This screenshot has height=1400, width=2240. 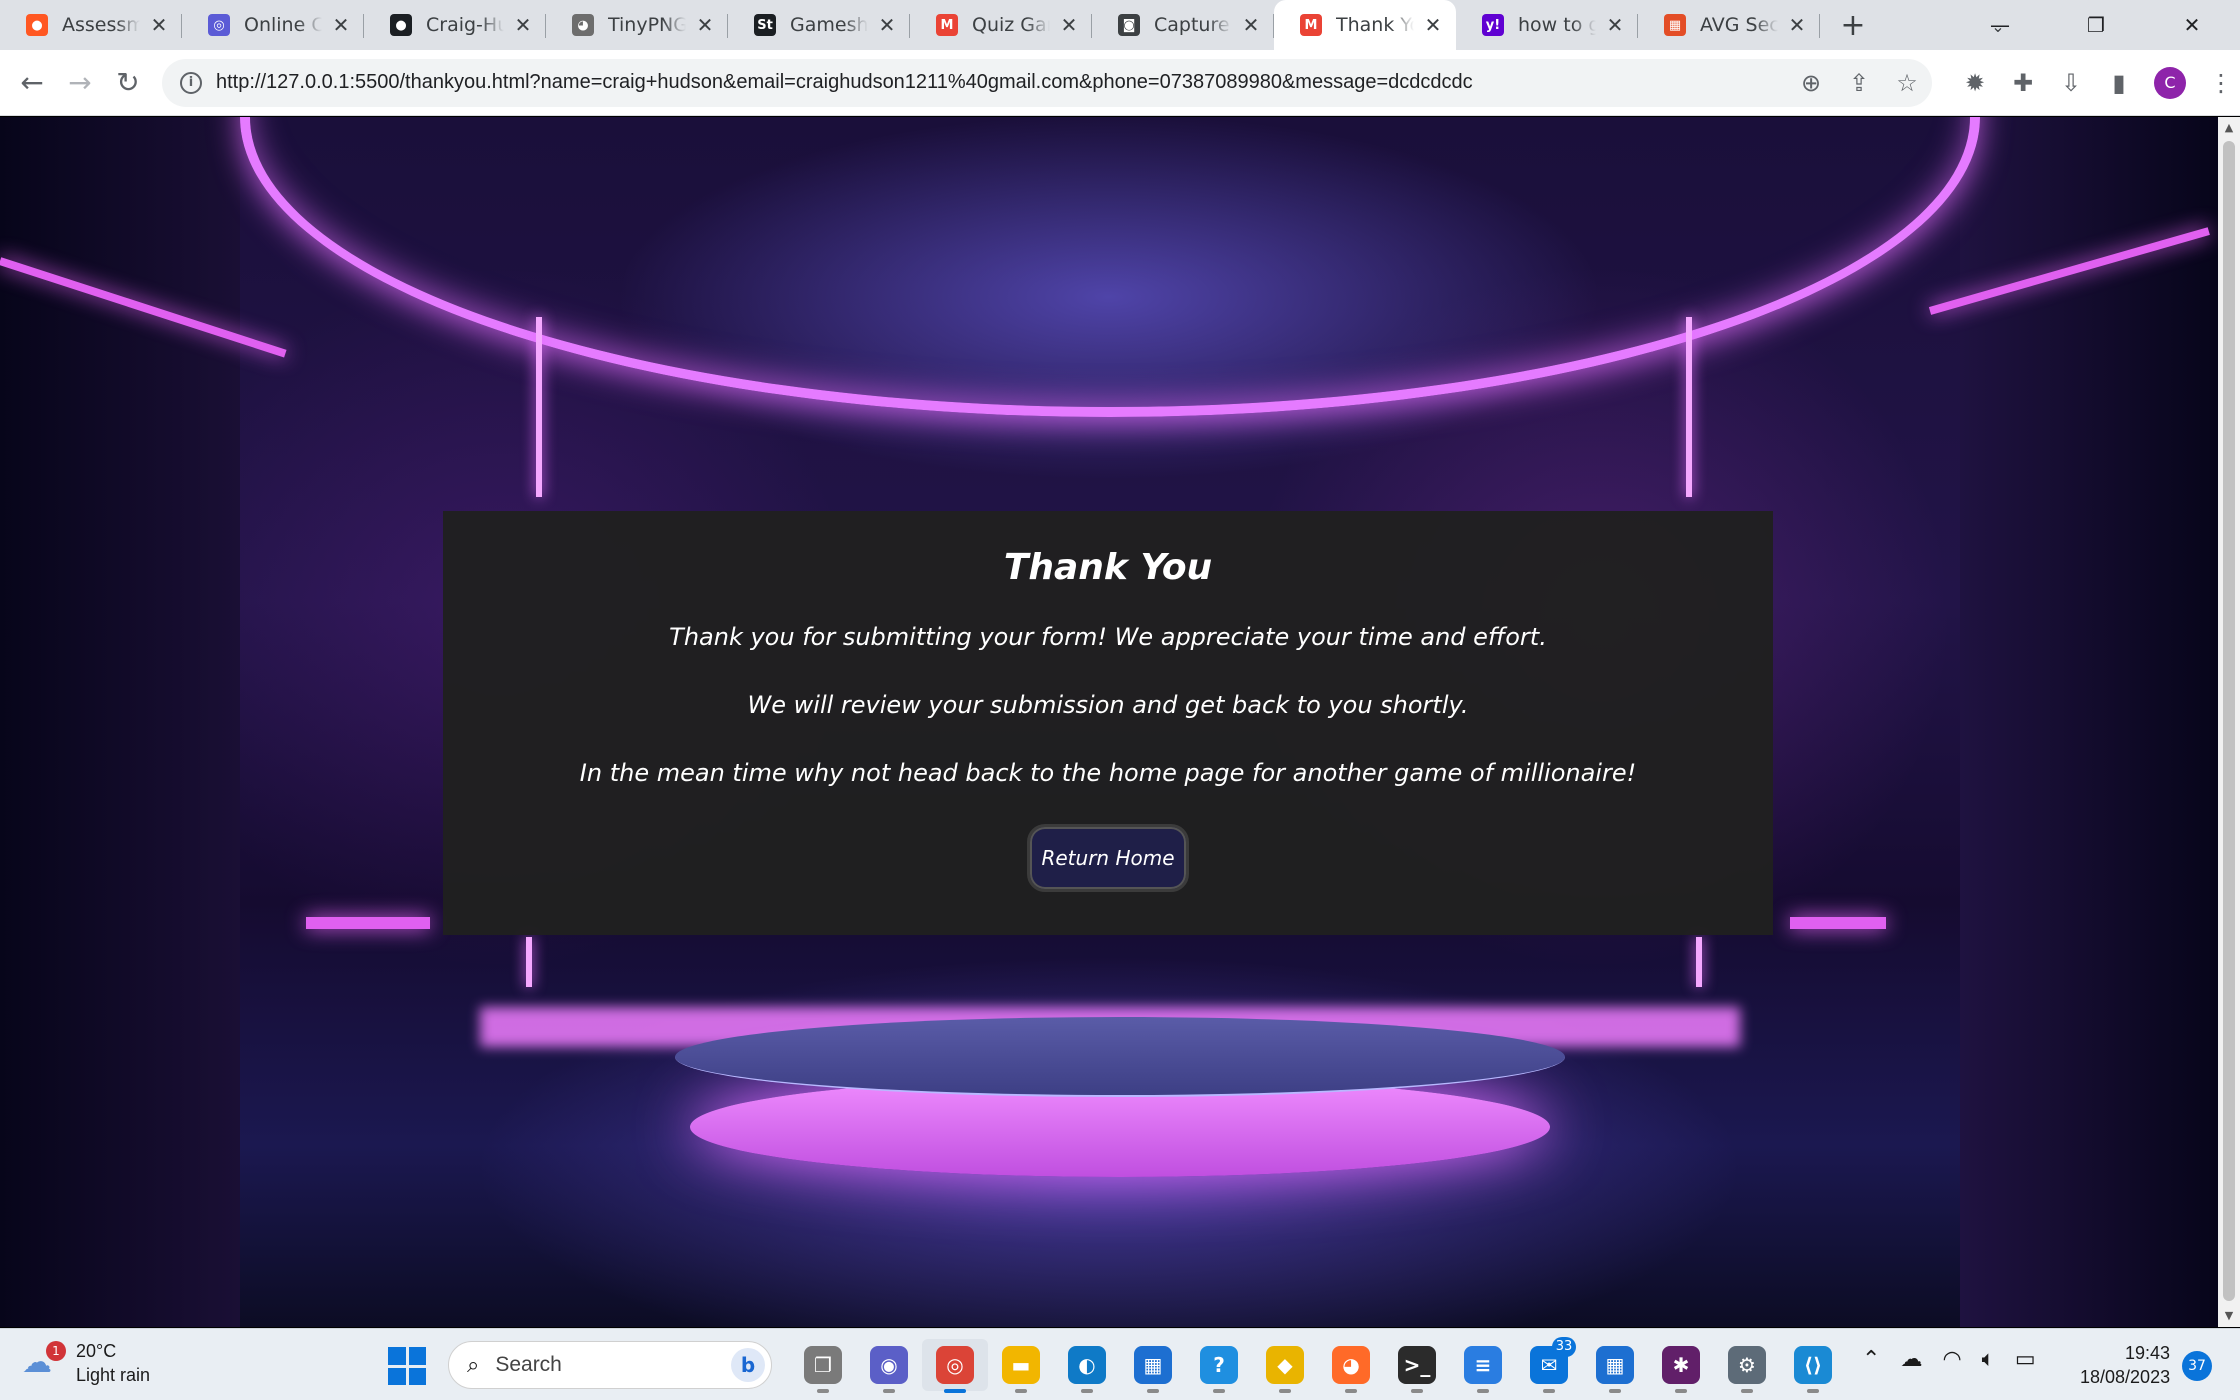 I want to click on scrollbar-thumb, so click(x=2229, y=721).